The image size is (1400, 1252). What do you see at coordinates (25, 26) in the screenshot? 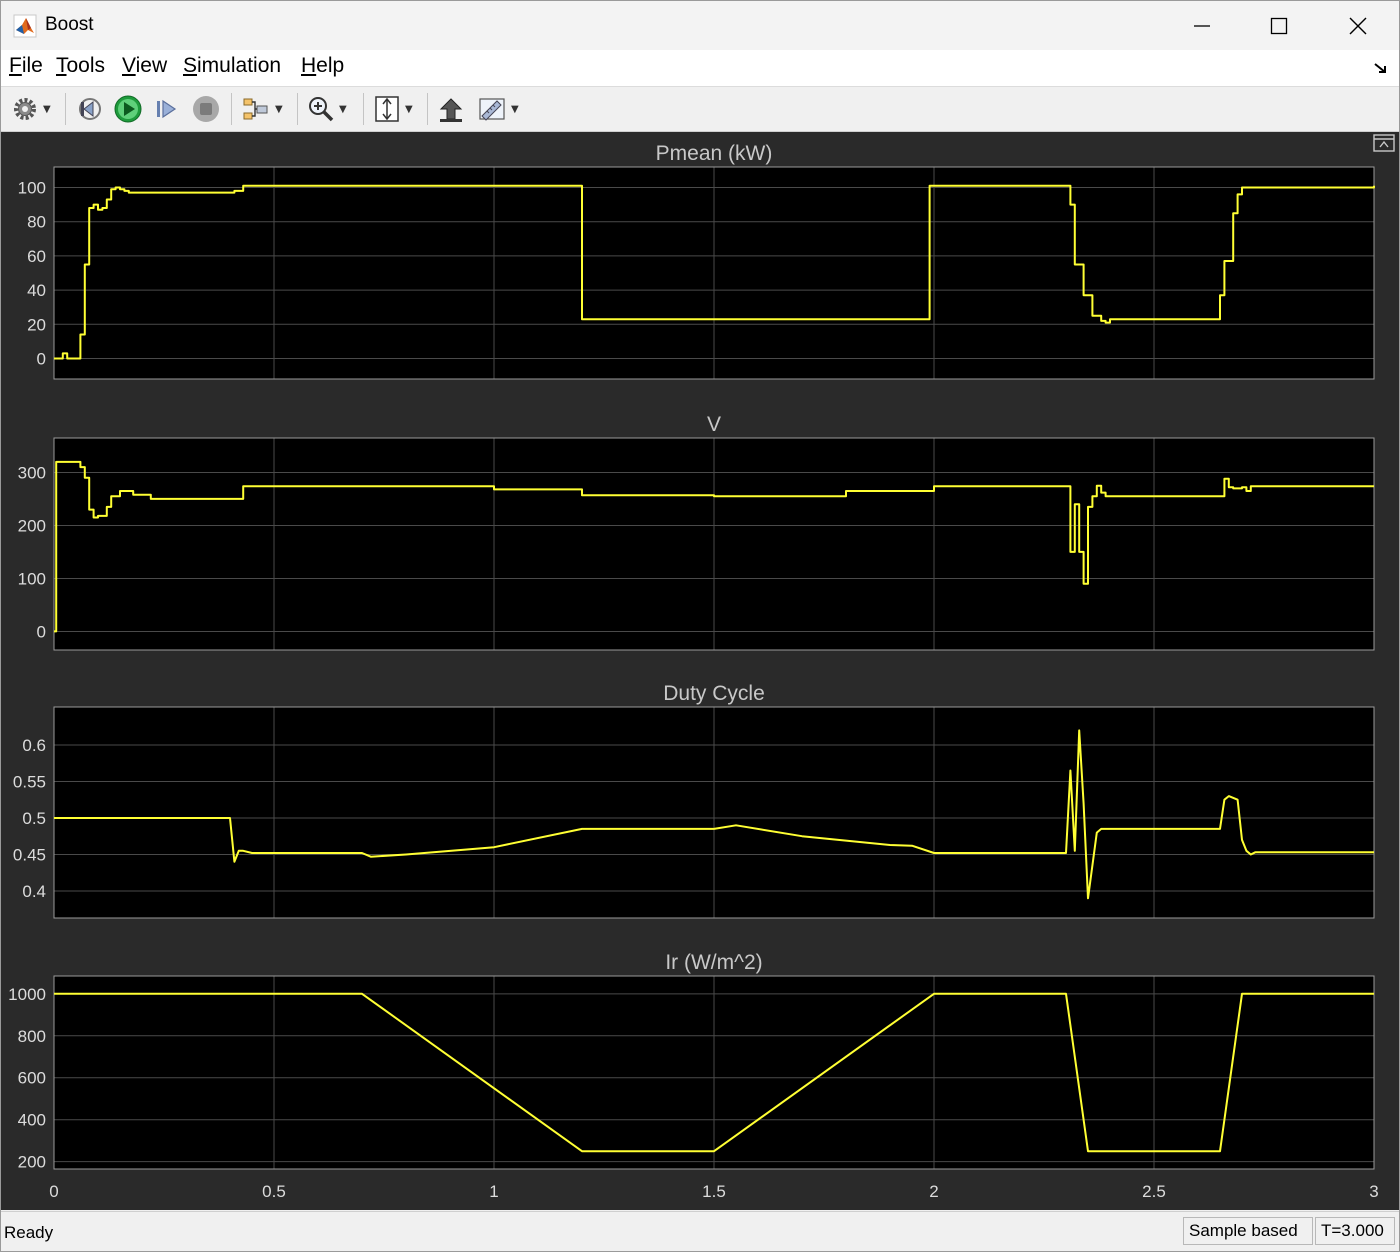
I see `matlab-logo-icon` at bounding box center [25, 26].